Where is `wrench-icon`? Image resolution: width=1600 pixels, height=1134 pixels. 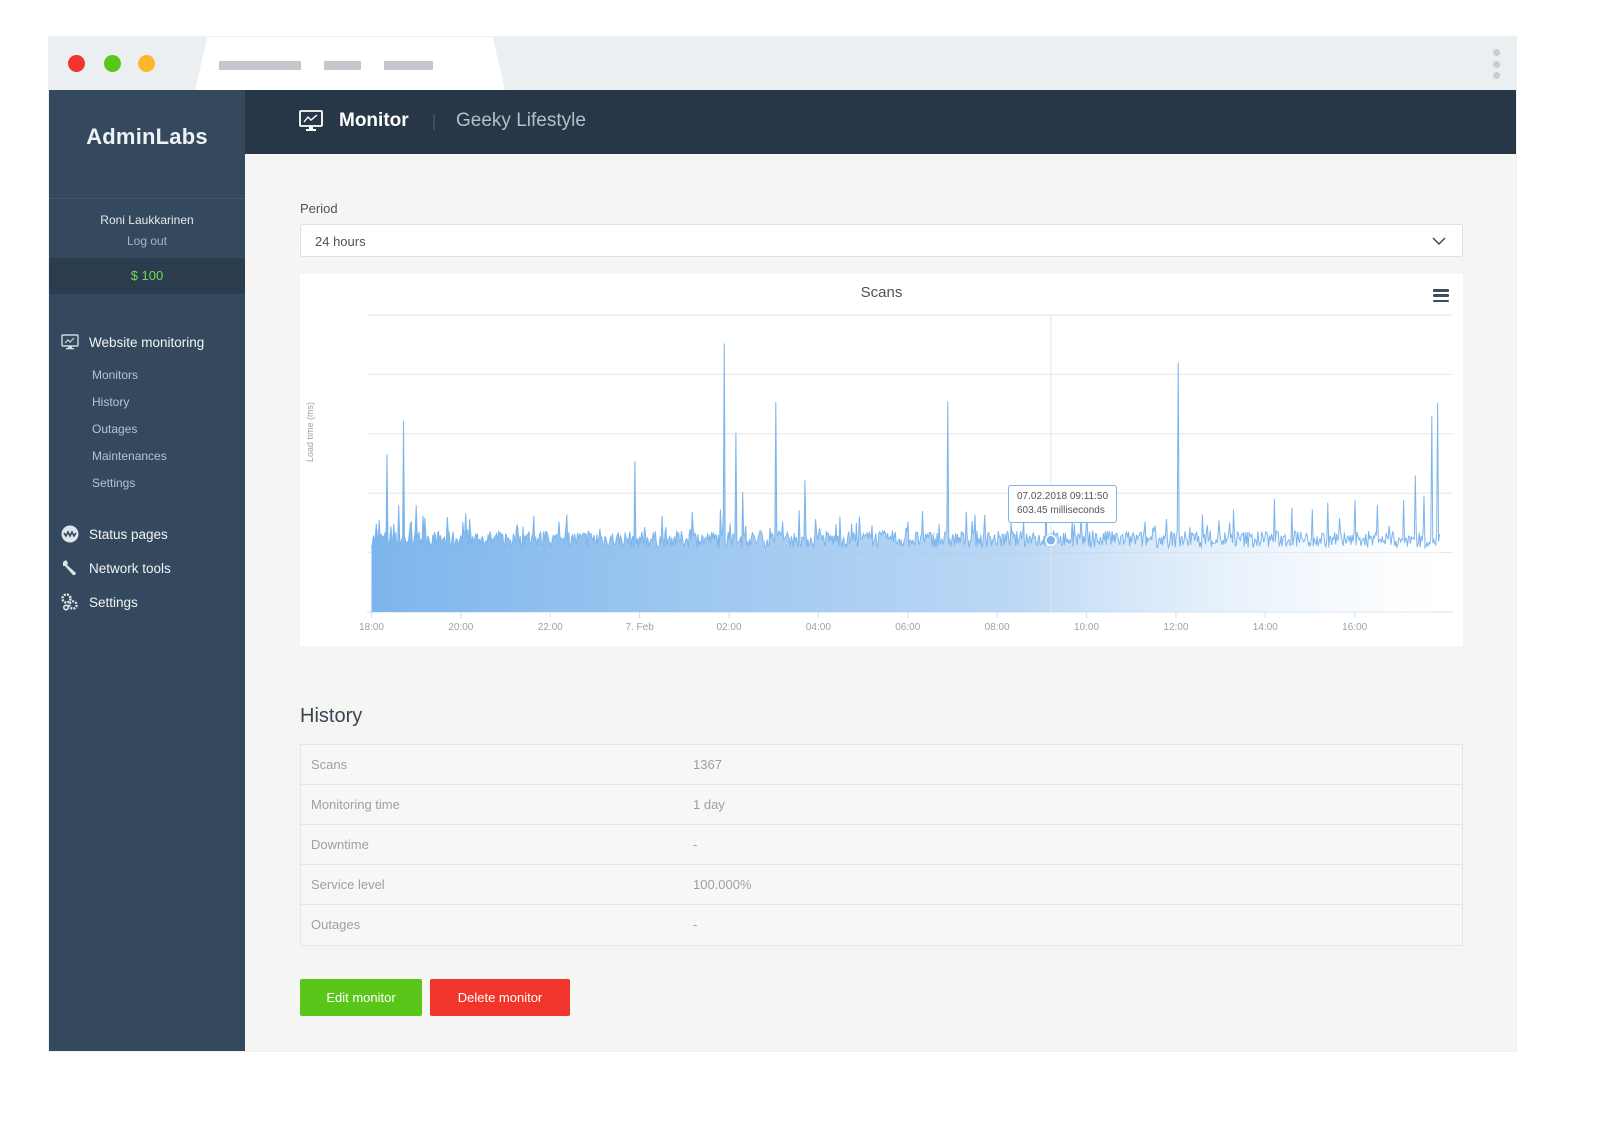
wrench-icon is located at coordinates (70, 568).